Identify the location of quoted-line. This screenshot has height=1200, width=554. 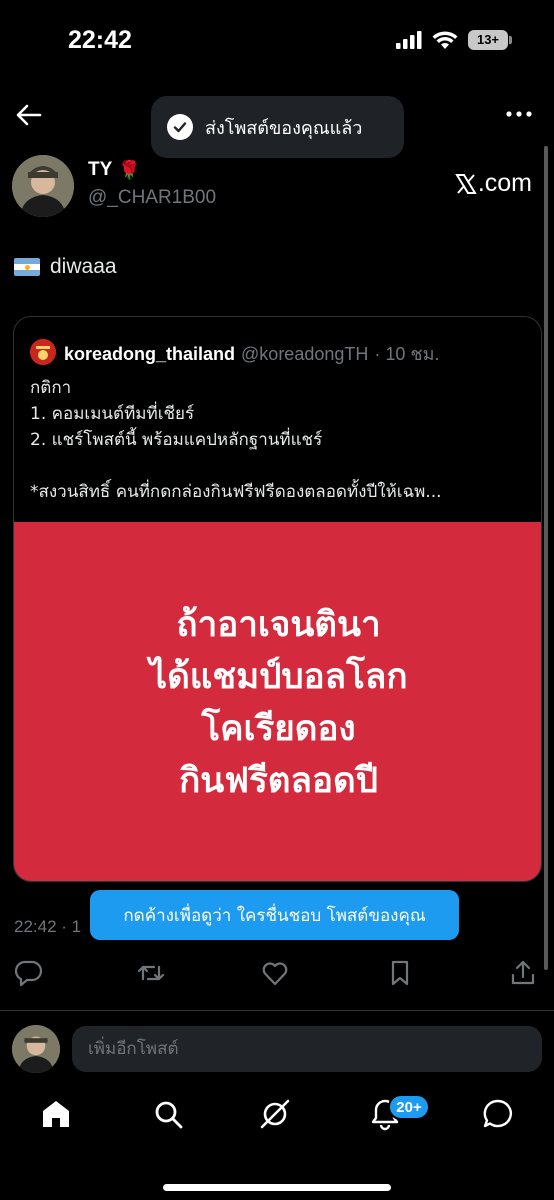
(280, 466).